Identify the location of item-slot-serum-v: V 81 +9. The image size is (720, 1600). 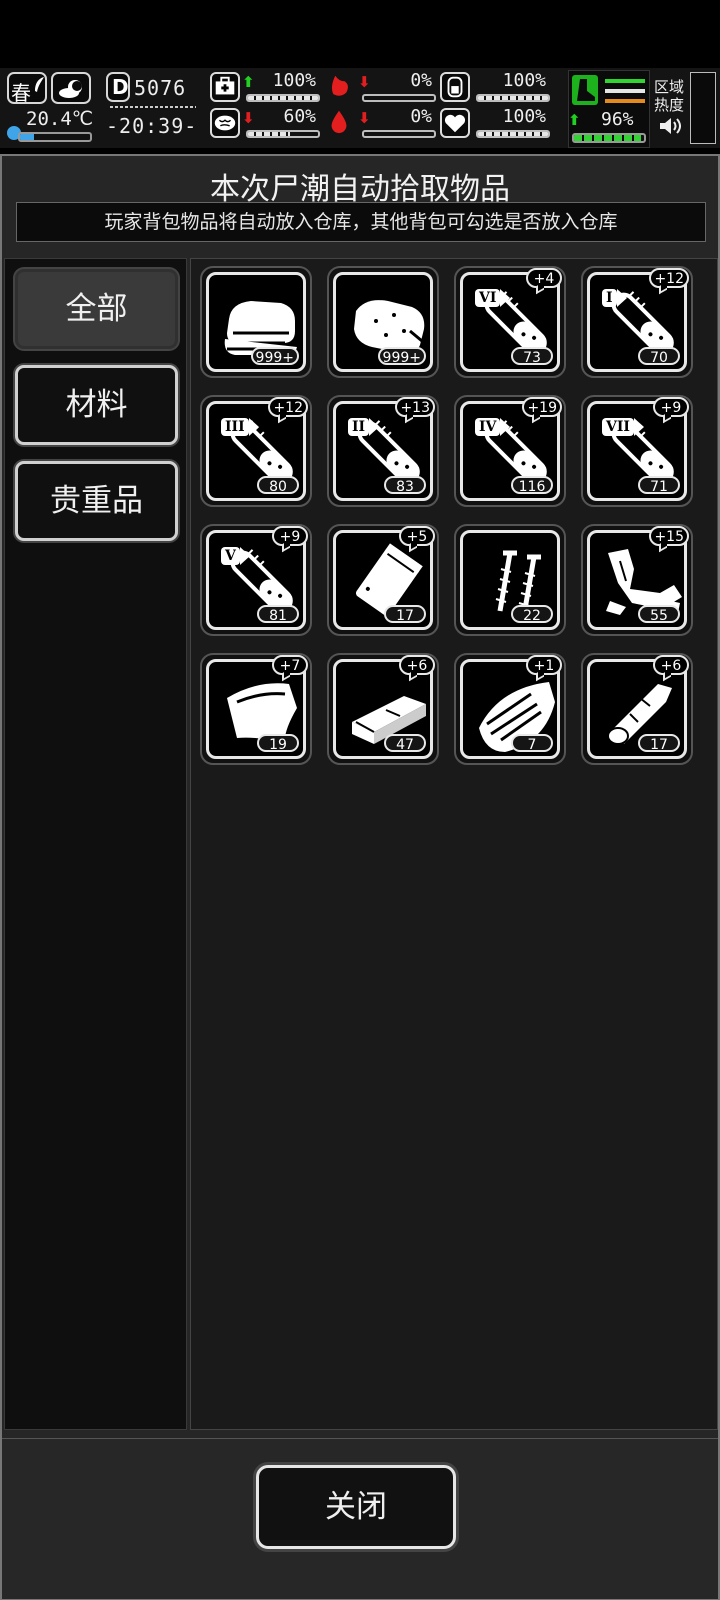
(256, 580).